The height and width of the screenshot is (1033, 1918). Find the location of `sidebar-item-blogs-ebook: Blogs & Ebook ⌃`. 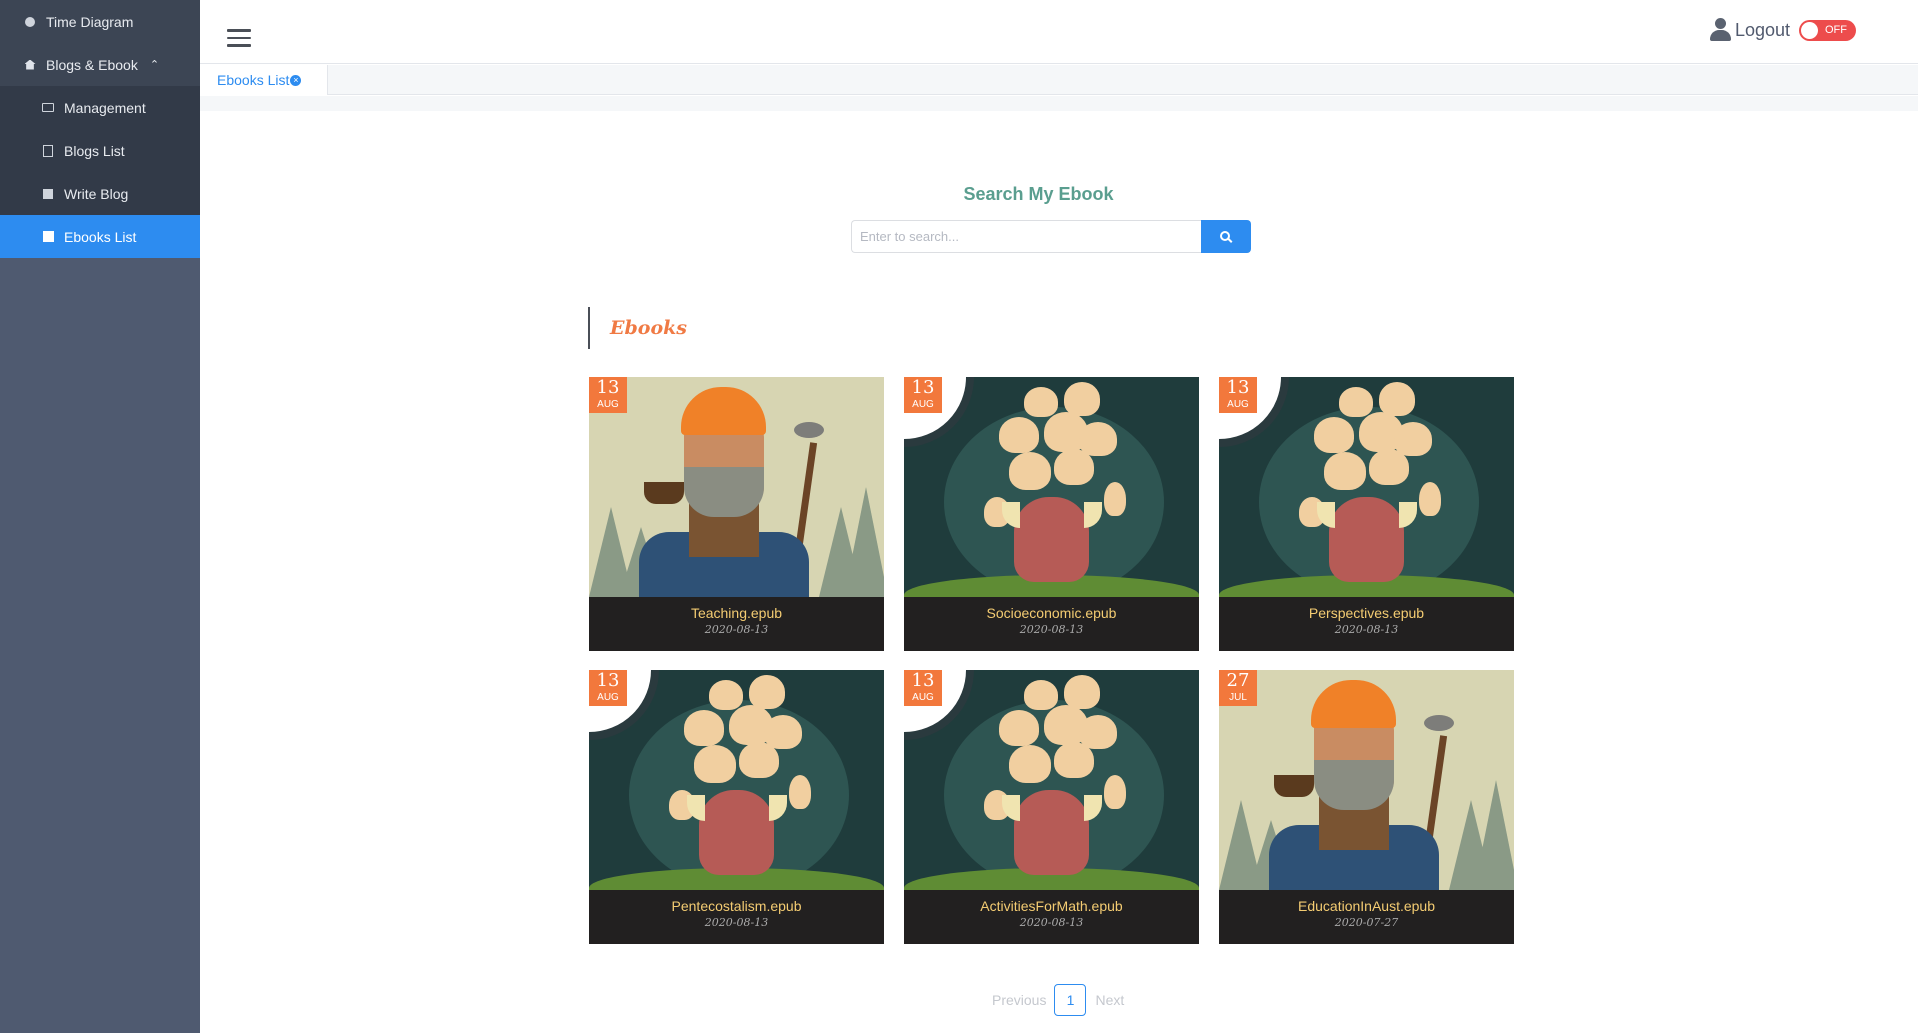

sidebar-item-blogs-ebook: Blogs & Ebook ⌃ is located at coordinates (100, 64).